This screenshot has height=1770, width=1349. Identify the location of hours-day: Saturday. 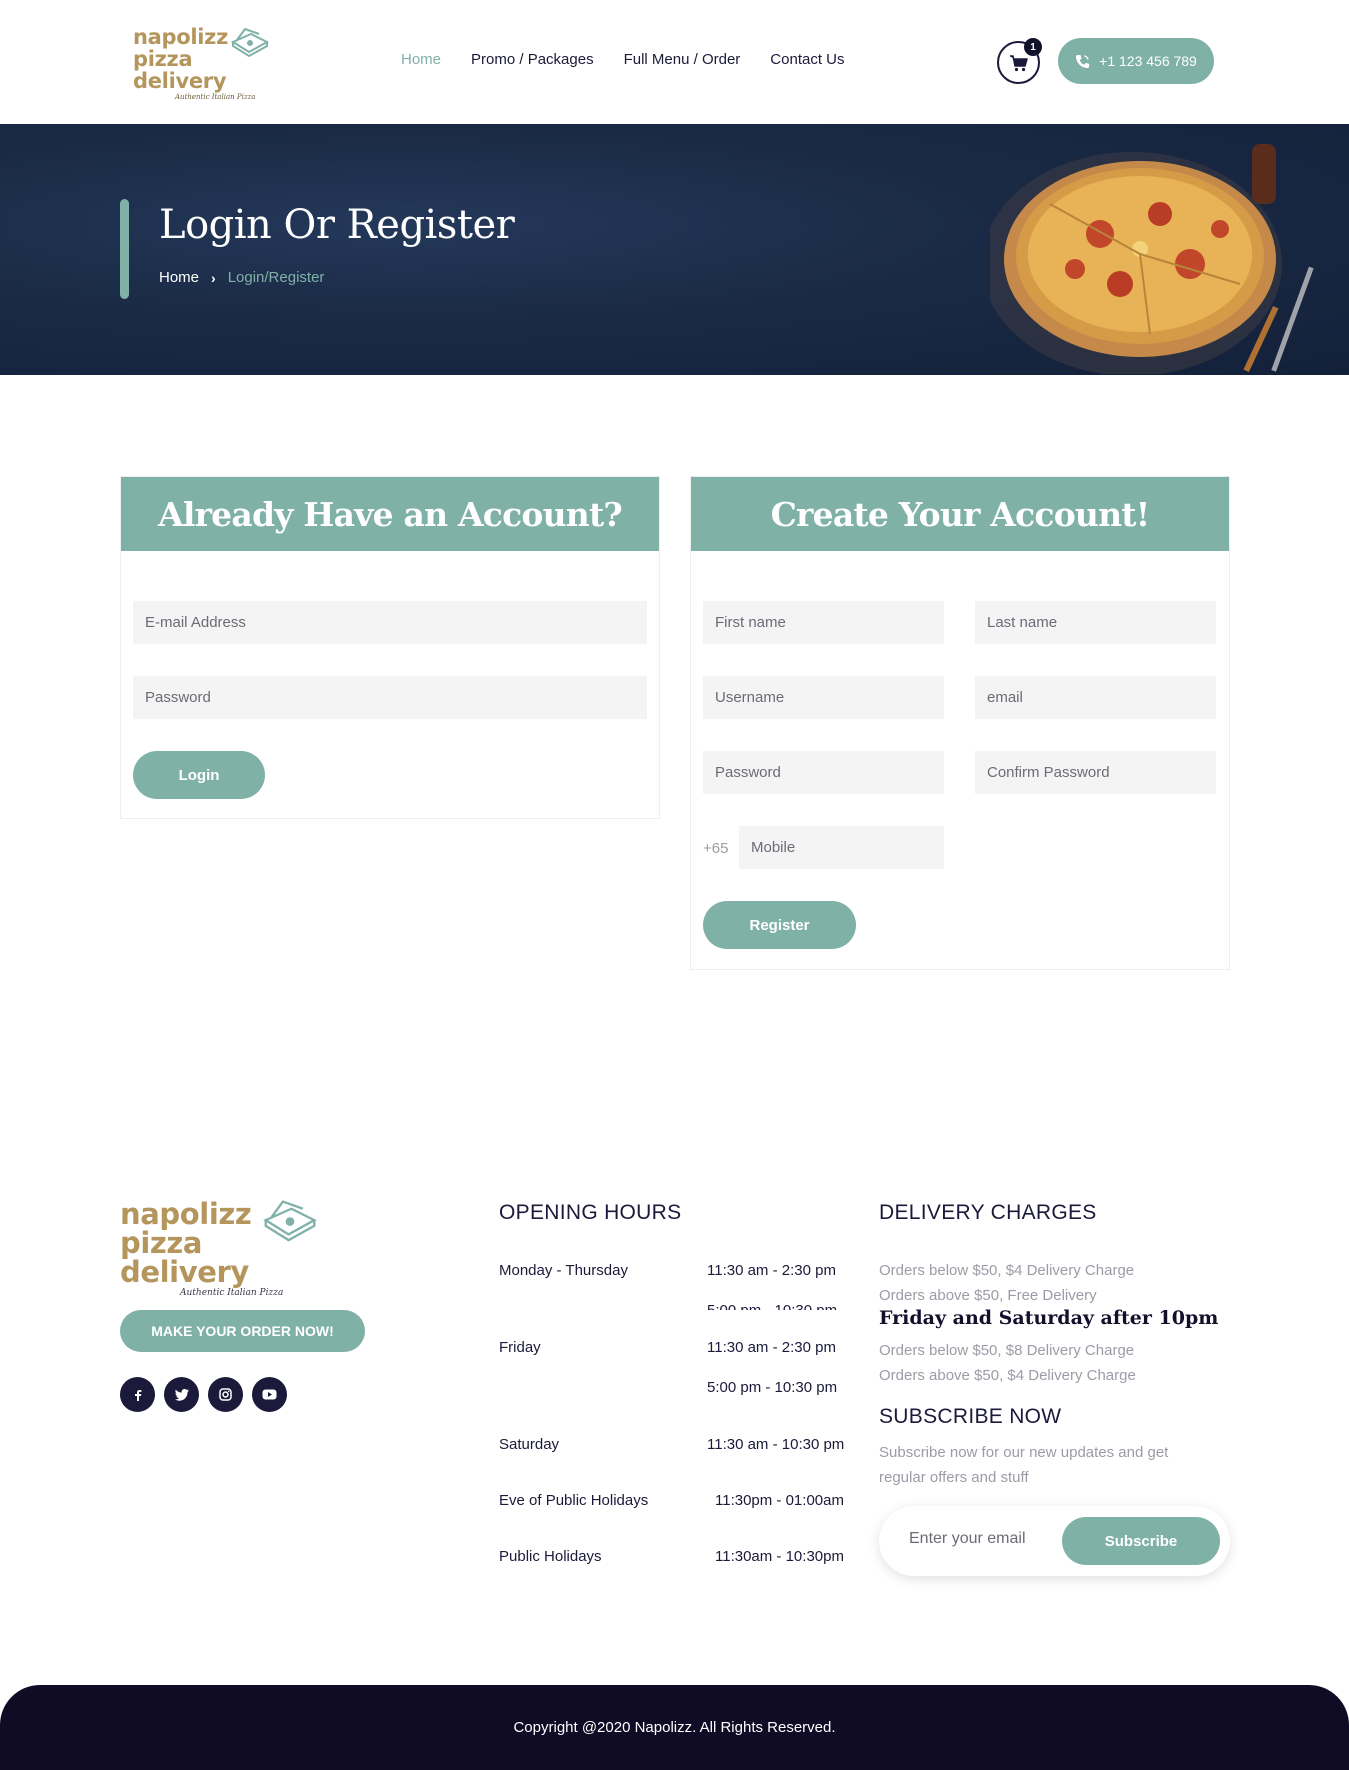
(529, 1444).